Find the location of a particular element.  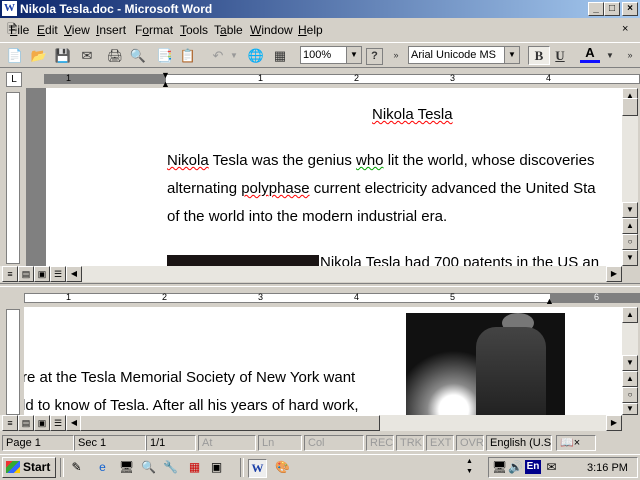

menu-tools: Tools is located at coordinates (194, 30).